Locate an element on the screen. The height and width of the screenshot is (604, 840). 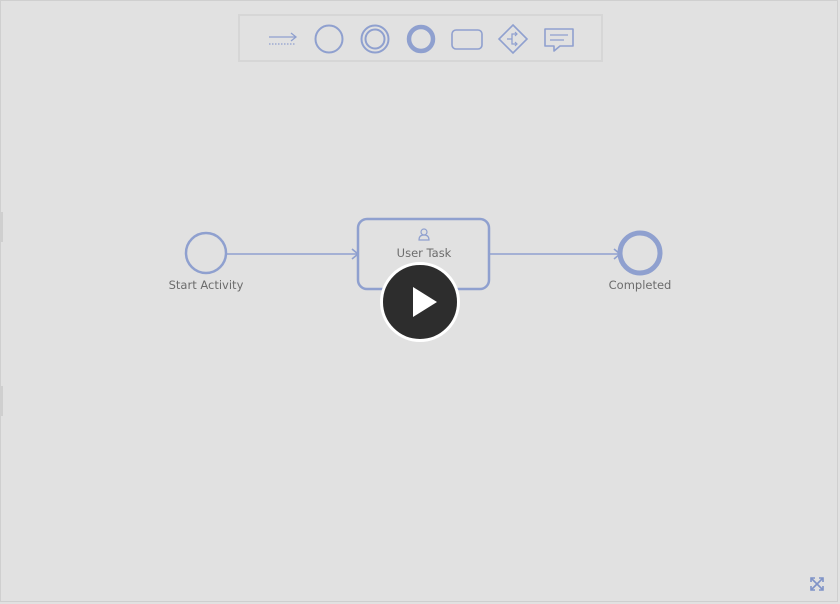
sequence-flow-task-to-end is located at coordinates (556, 254).